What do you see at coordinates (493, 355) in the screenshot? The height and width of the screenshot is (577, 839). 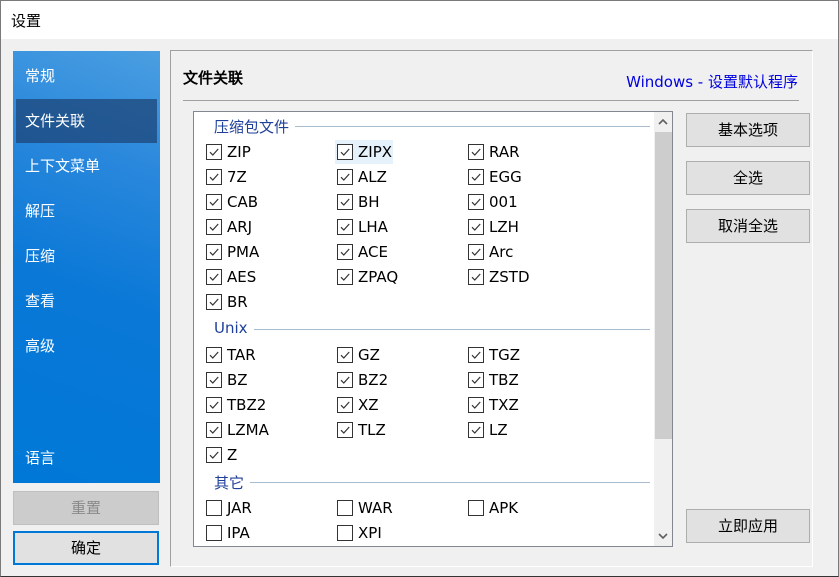 I see `checkbox-tgz: TGZ` at bounding box center [493, 355].